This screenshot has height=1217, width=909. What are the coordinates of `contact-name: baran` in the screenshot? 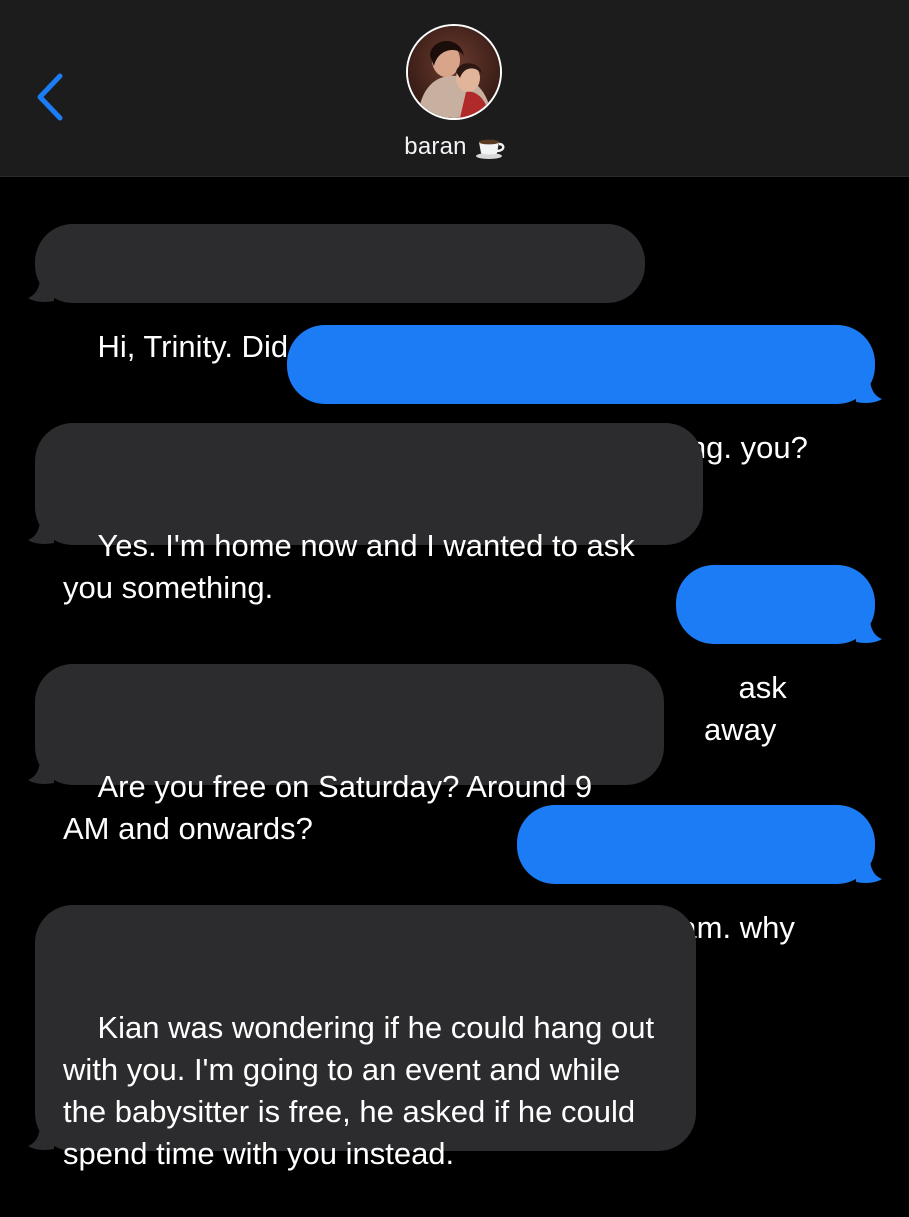 It's located at (435, 146).